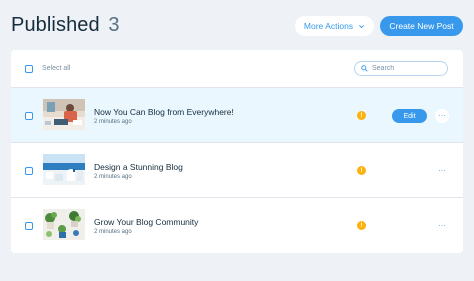 The height and width of the screenshot is (281, 474). Describe the element at coordinates (146, 222) in the screenshot. I see `post-title: Grow Your Blog Community` at that location.